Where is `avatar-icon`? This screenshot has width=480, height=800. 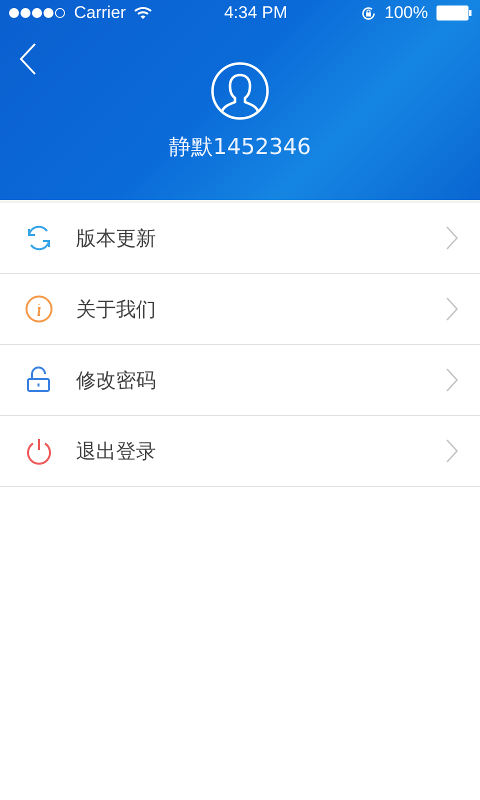 avatar-icon is located at coordinates (240, 91).